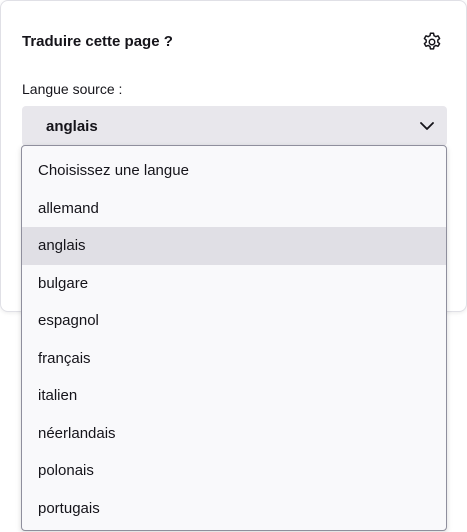 This screenshot has width=467, height=532. What do you see at coordinates (234, 509) in the screenshot?
I see `option-portugais: portugais` at bounding box center [234, 509].